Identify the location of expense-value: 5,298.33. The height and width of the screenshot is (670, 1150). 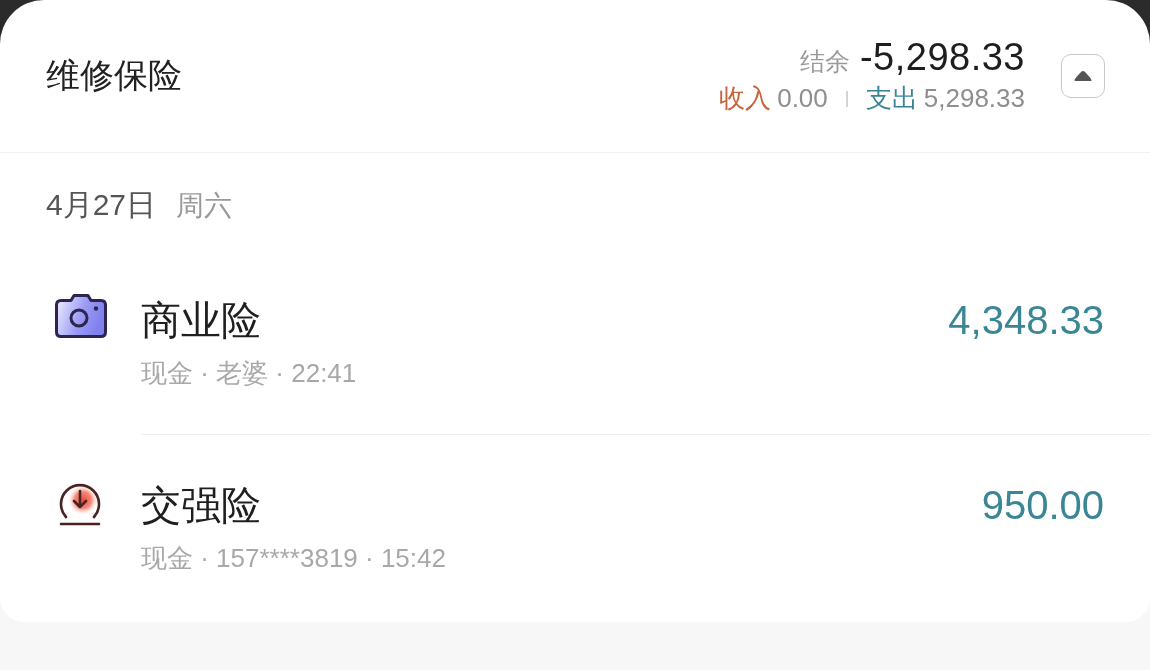
(974, 98).